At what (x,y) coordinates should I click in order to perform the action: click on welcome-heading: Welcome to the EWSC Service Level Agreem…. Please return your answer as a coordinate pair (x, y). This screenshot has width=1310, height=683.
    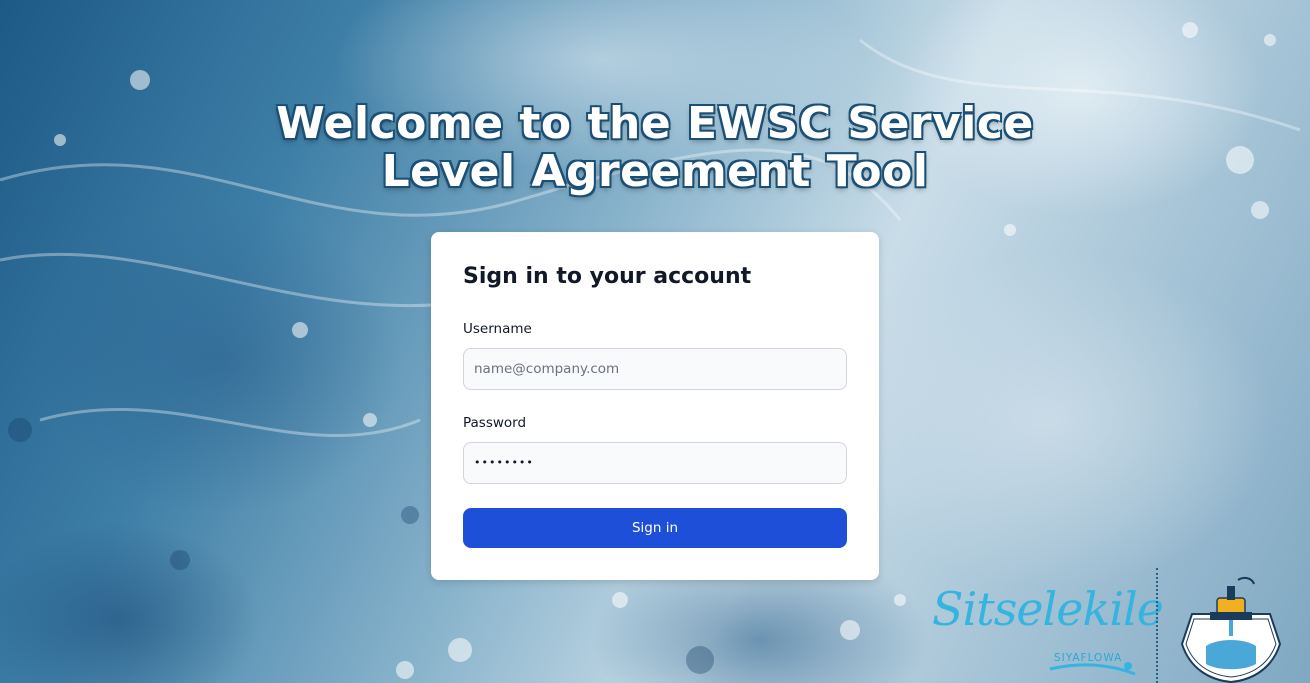
    Looking at the image, I should click on (655, 148).